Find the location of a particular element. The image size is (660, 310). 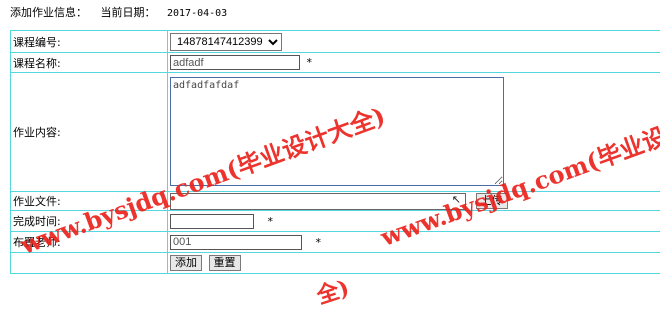

page-header: 添加作业信息： 当前日期： 2017-04-03 is located at coordinates (118, 13).